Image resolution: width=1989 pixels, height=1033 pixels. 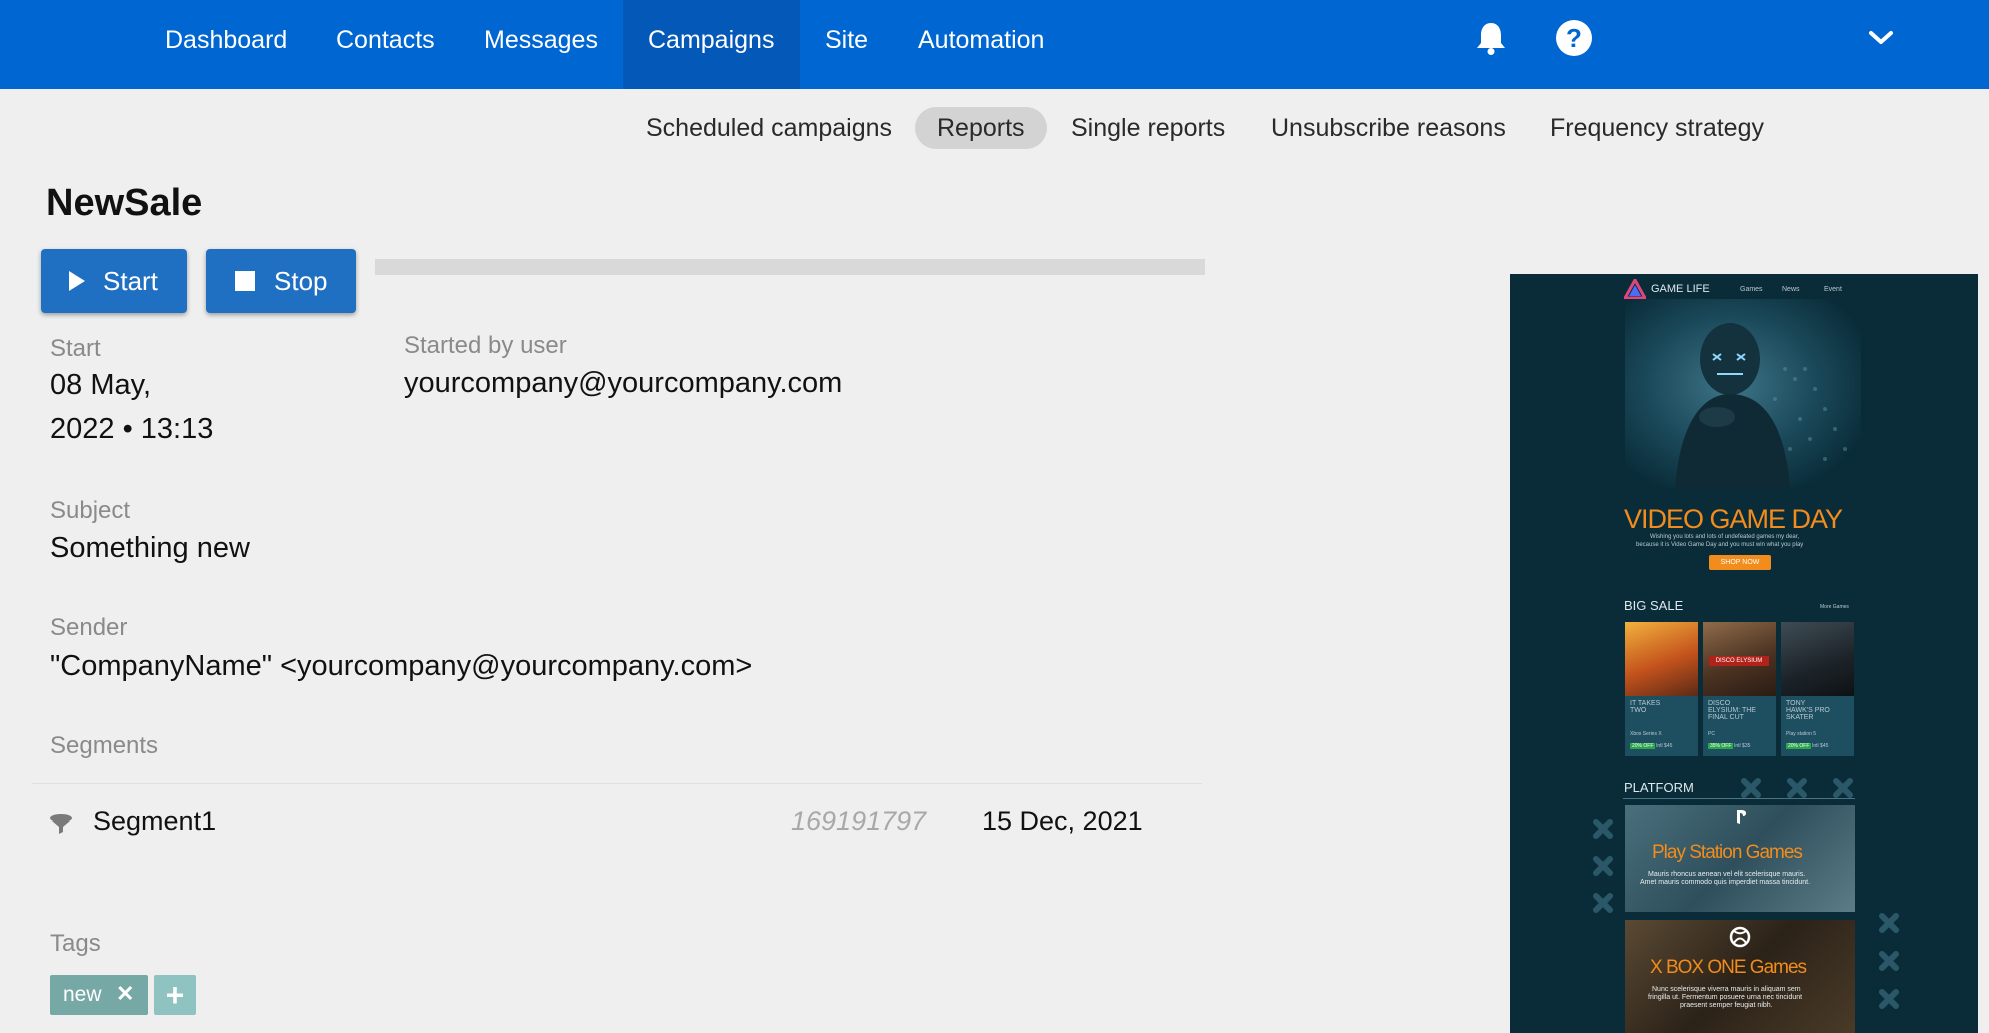 What do you see at coordinates (90, 510) in the screenshot?
I see `subject-label: Subject` at bounding box center [90, 510].